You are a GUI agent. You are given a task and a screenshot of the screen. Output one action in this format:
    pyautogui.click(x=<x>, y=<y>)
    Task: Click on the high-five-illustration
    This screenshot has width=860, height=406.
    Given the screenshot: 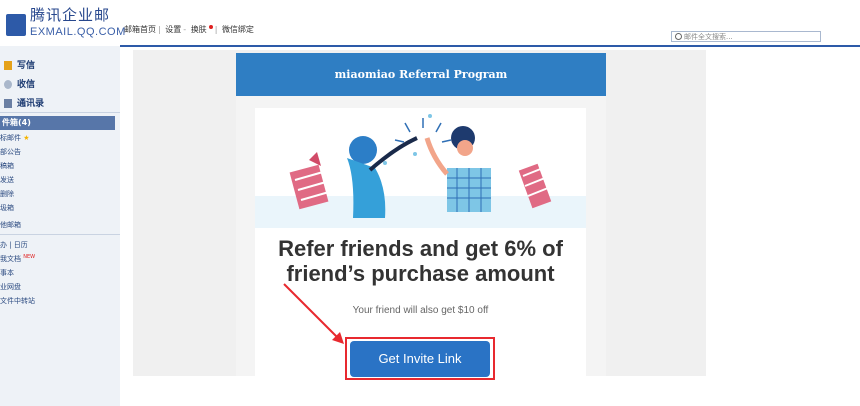 What is the action you would take?
    pyautogui.click(x=420, y=171)
    